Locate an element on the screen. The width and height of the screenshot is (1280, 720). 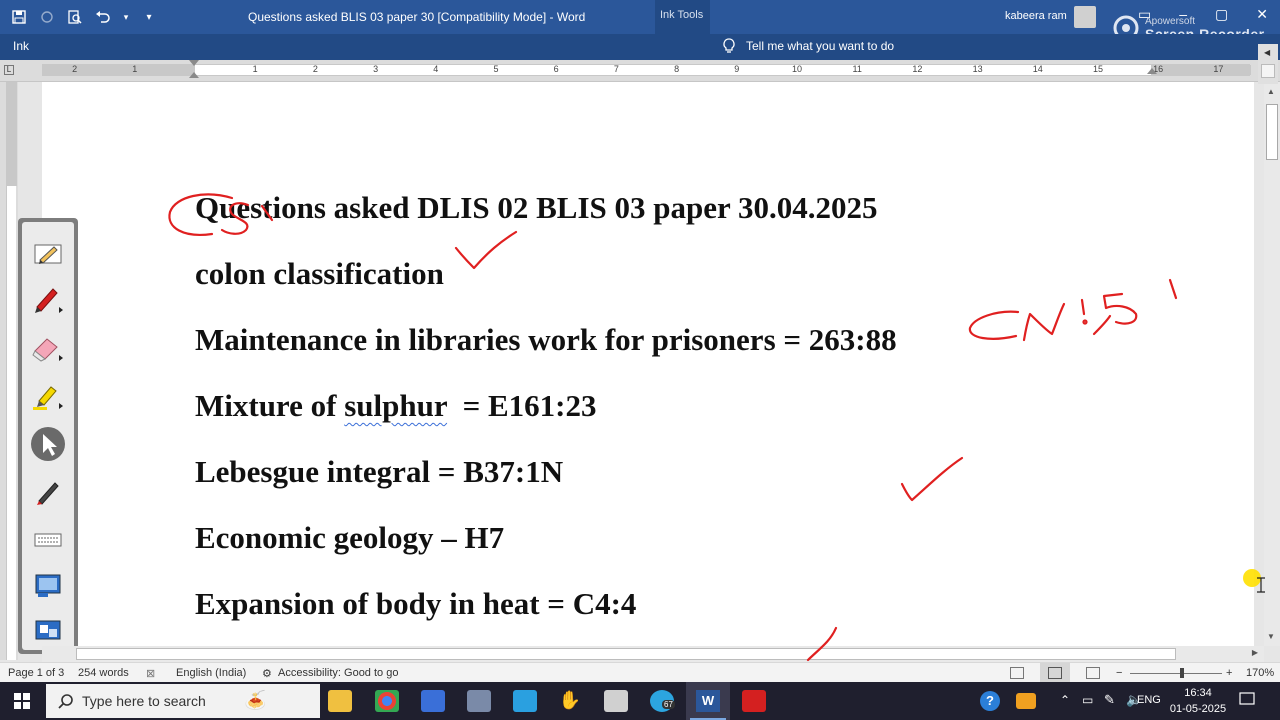
tab-help: Help is located at coordinates (598, 46).